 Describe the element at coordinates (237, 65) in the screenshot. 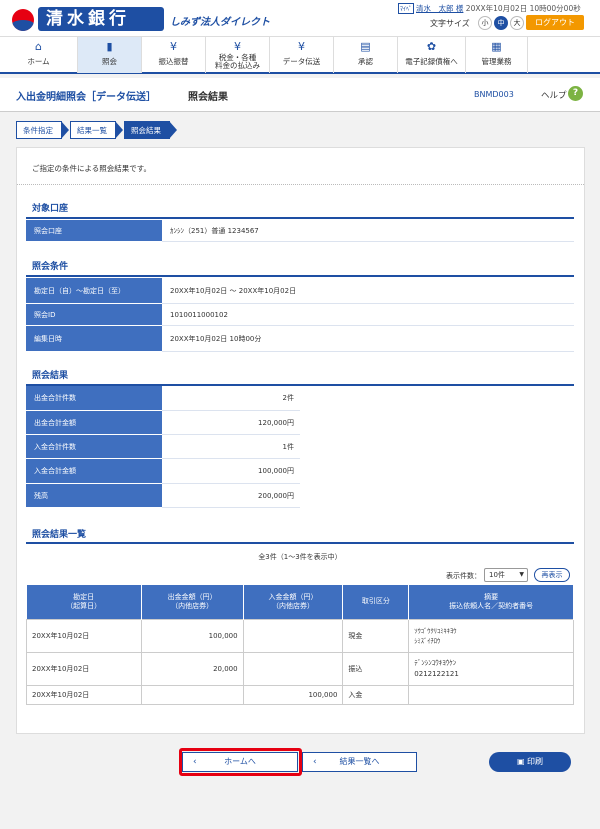

I see `nav-tax-label-2: 料金の払込み` at that location.